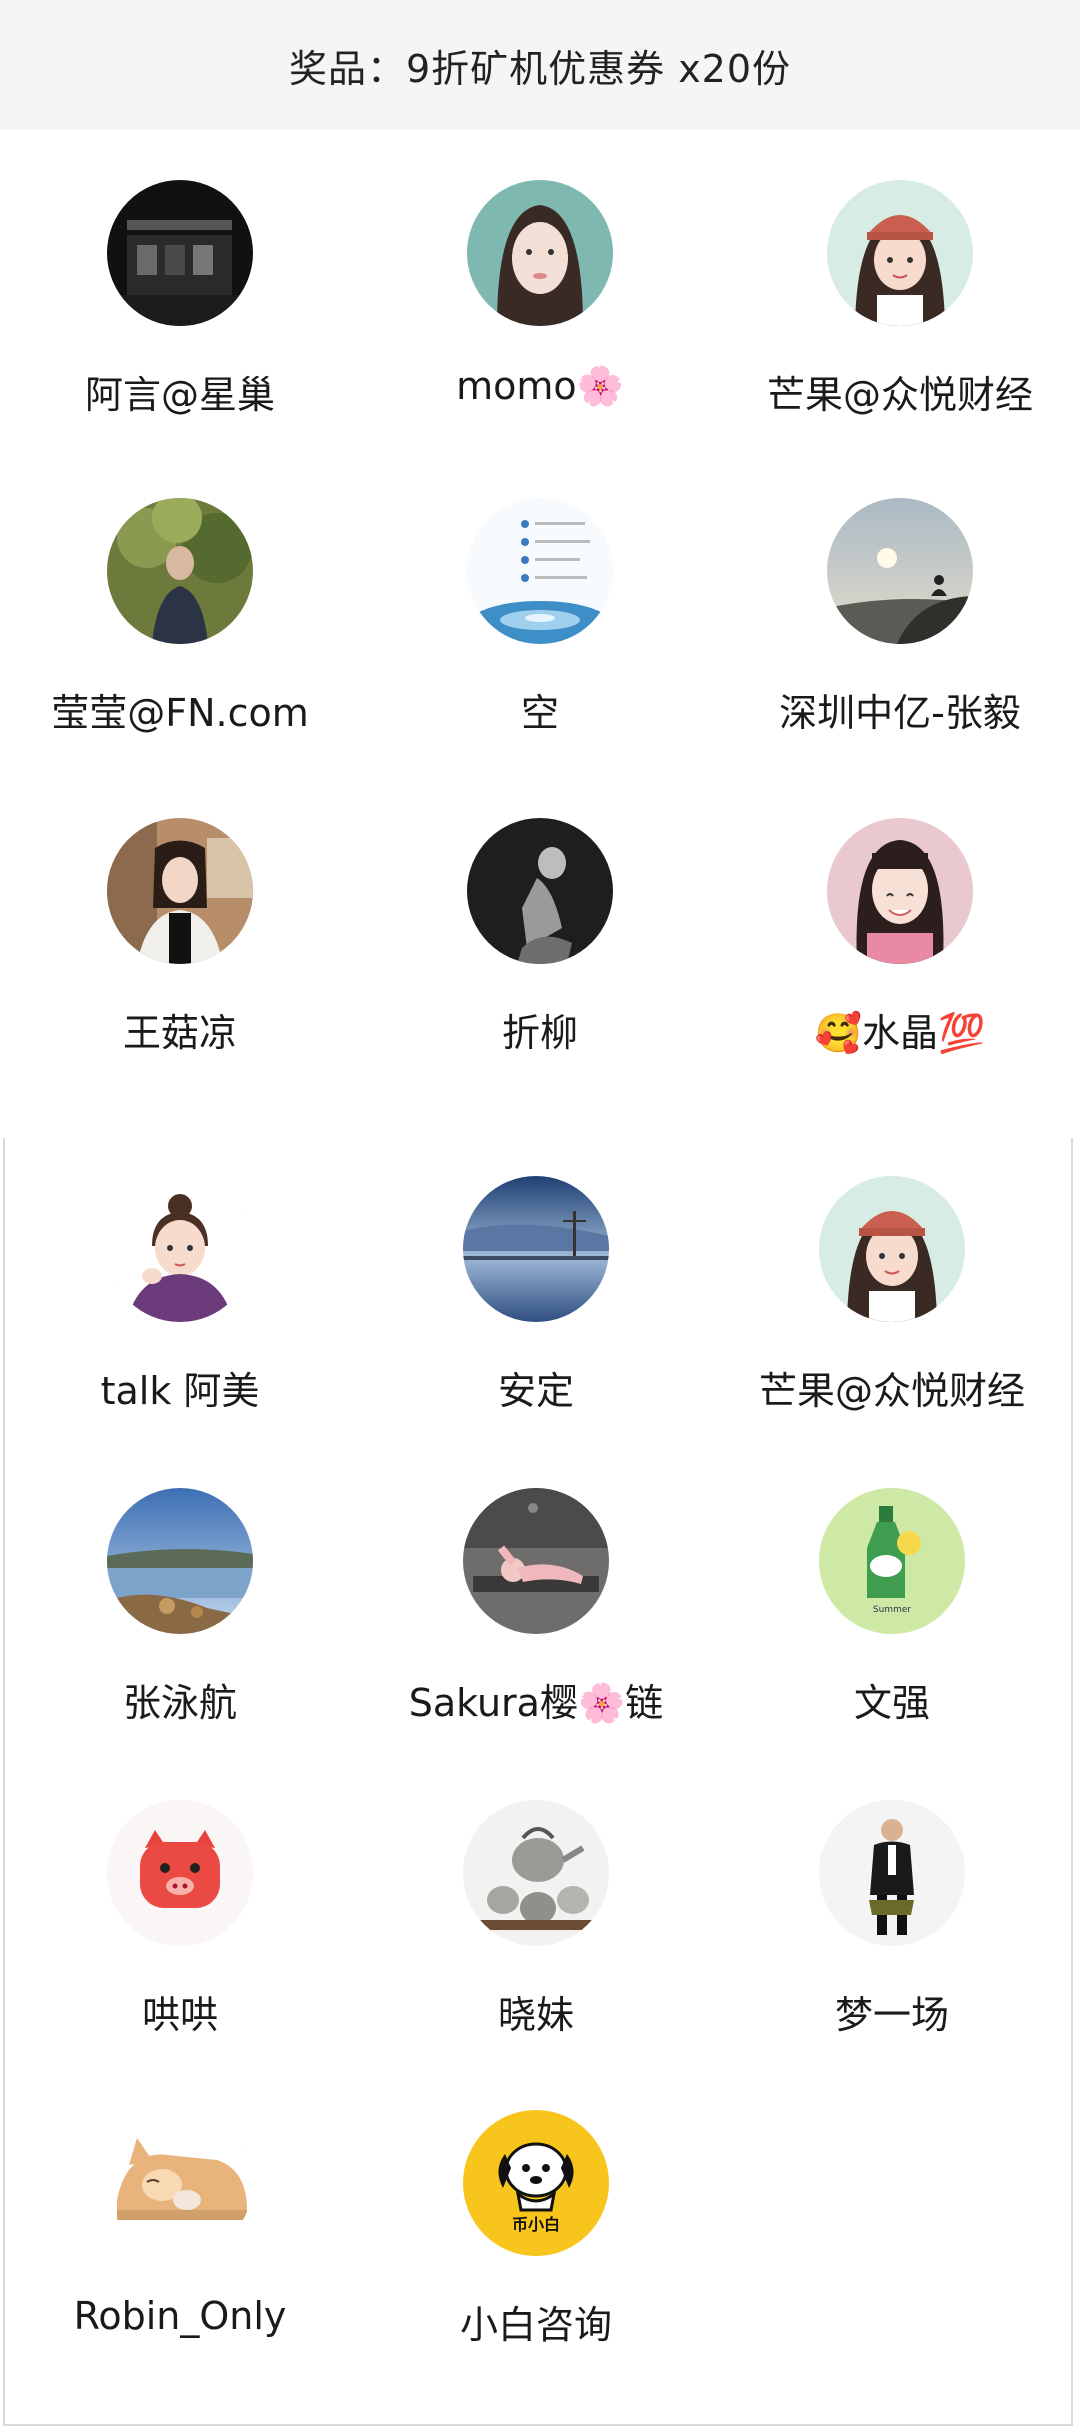  Describe the element at coordinates (535, 2015) in the screenshot. I see `winner-name: 晓妹` at that location.